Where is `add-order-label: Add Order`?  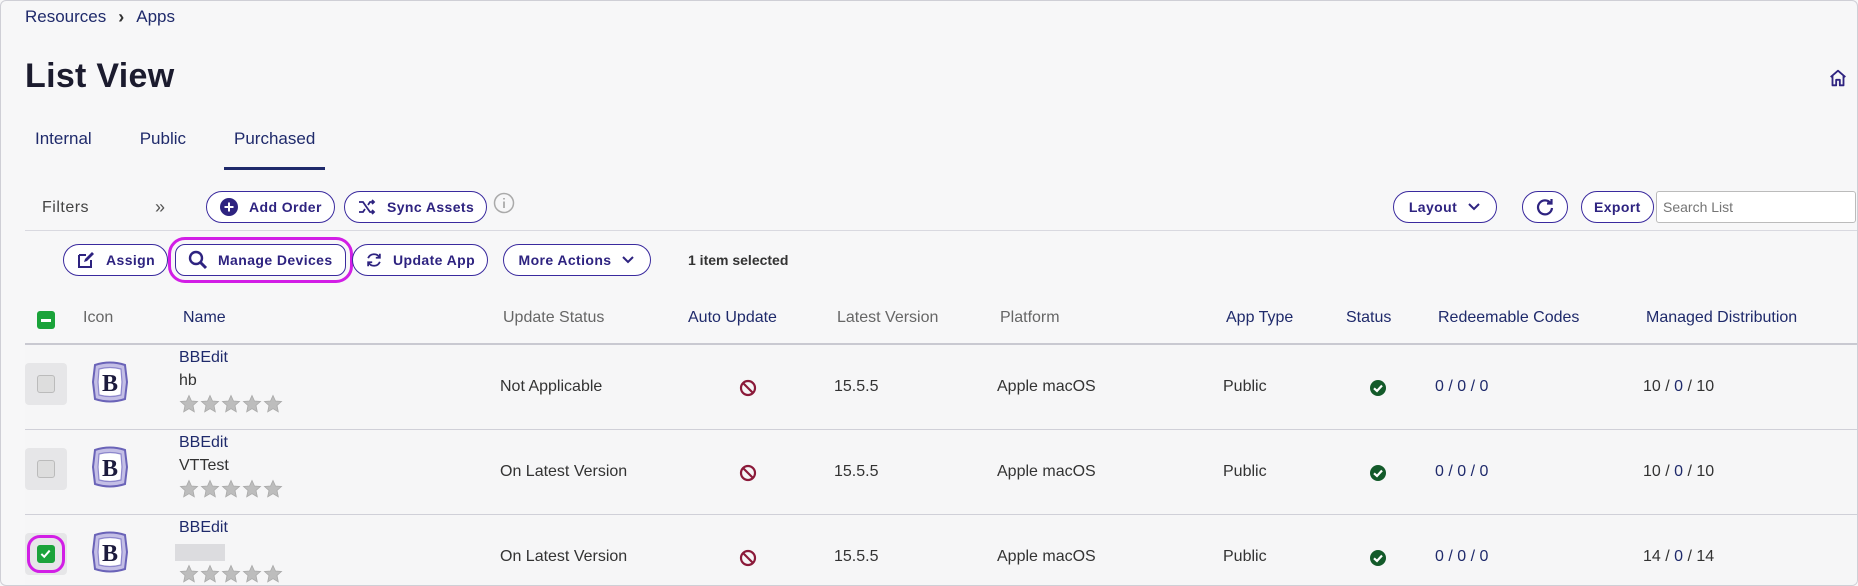 add-order-label: Add Order is located at coordinates (285, 207).